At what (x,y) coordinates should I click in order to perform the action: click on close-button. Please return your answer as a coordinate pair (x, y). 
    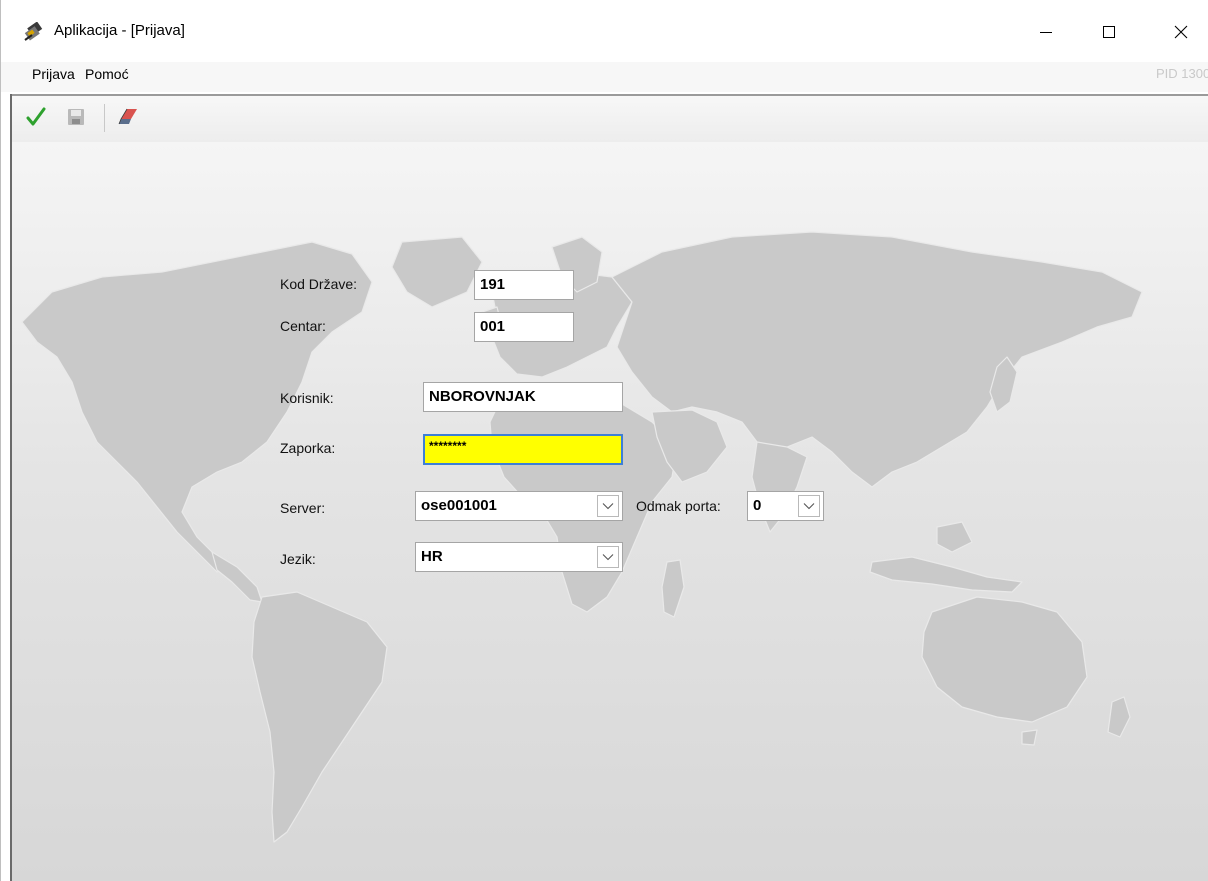
    Looking at the image, I should click on (1181, 32).